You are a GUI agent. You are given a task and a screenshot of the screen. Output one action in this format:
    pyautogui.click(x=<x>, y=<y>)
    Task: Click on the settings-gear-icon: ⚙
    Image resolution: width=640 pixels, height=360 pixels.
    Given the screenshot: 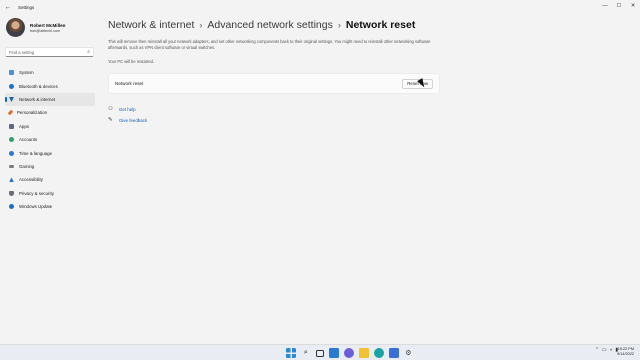 What is the action you would take?
    pyautogui.click(x=408, y=353)
    